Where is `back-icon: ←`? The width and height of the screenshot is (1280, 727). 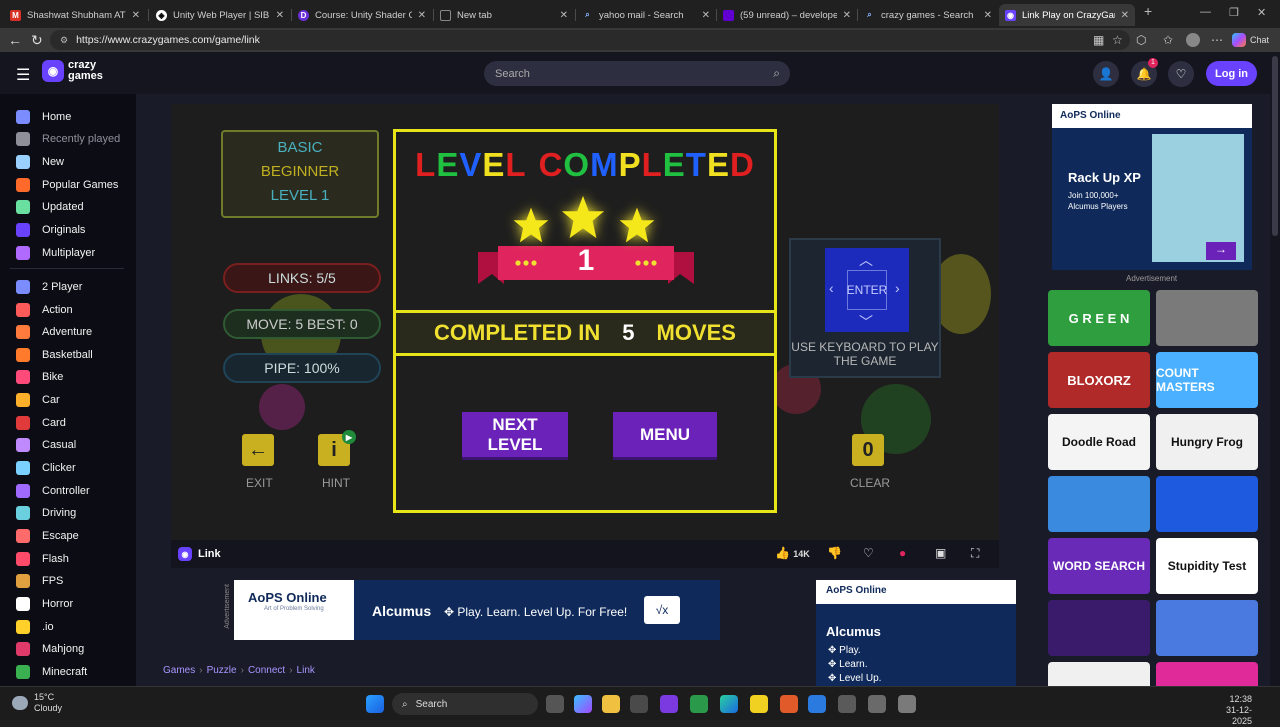 back-icon: ← is located at coordinates (15, 40).